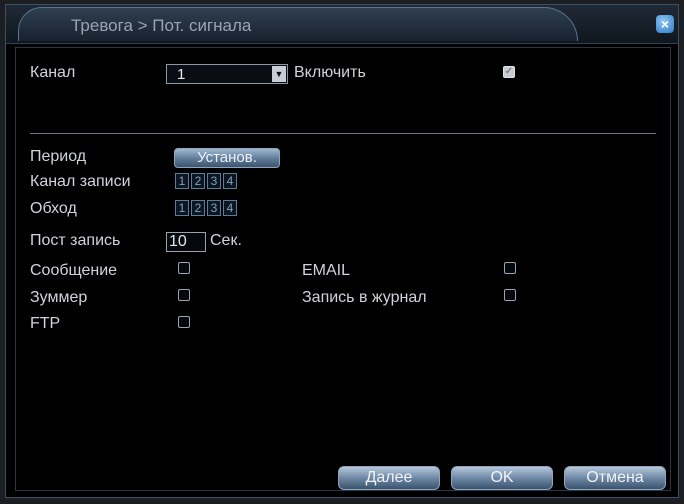 The height and width of the screenshot is (504, 684). What do you see at coordinates (214, 208) in the screenshot?
I see `tour-channel-3-toggle: 3` at bounding box center [214, 208].